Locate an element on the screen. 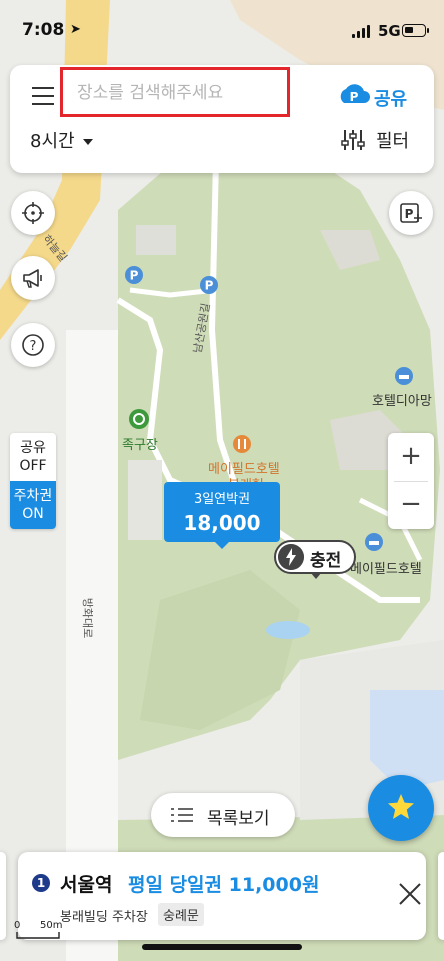  share-label: 공유 is located at coordinates (391, 99).